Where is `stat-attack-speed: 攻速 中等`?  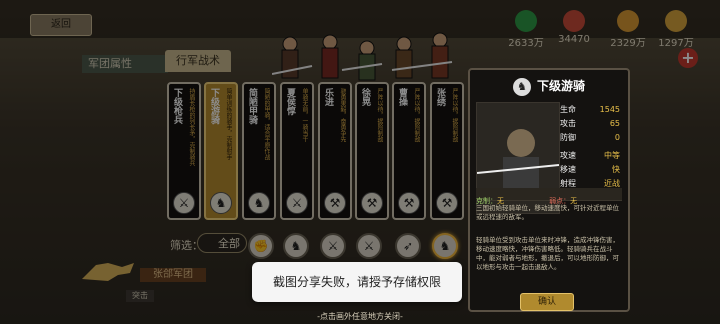
stat-attack-speed: 攻速 中等 is located at coordinates (590, 155).